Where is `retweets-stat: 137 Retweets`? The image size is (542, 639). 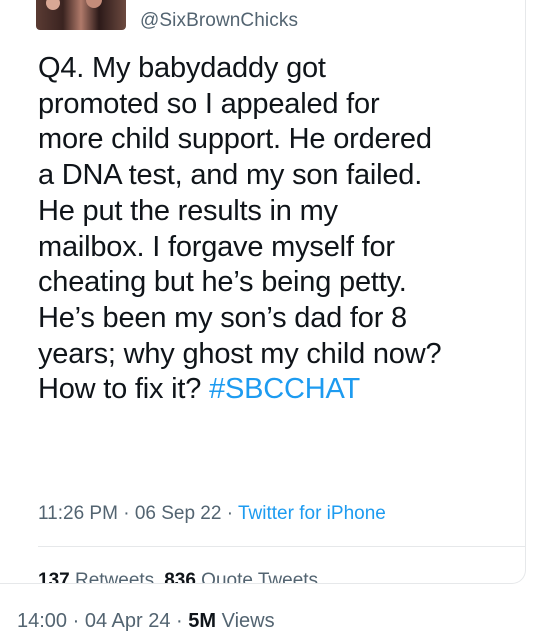
retweets-stat: 137 Retweets is located at coordinates (96, 577).